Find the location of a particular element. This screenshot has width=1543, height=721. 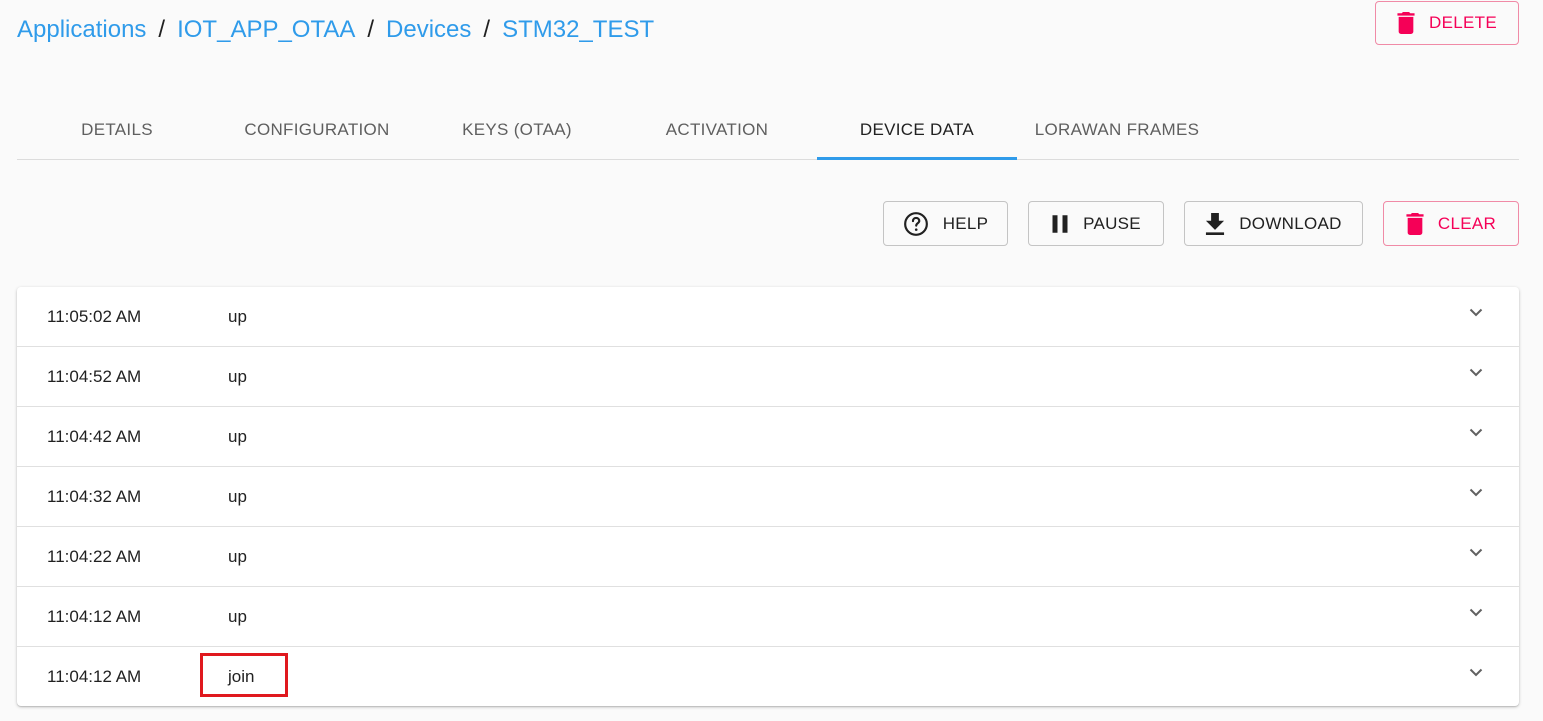

clear-button-label: CLEAR is located at coordinates (1467, 223).